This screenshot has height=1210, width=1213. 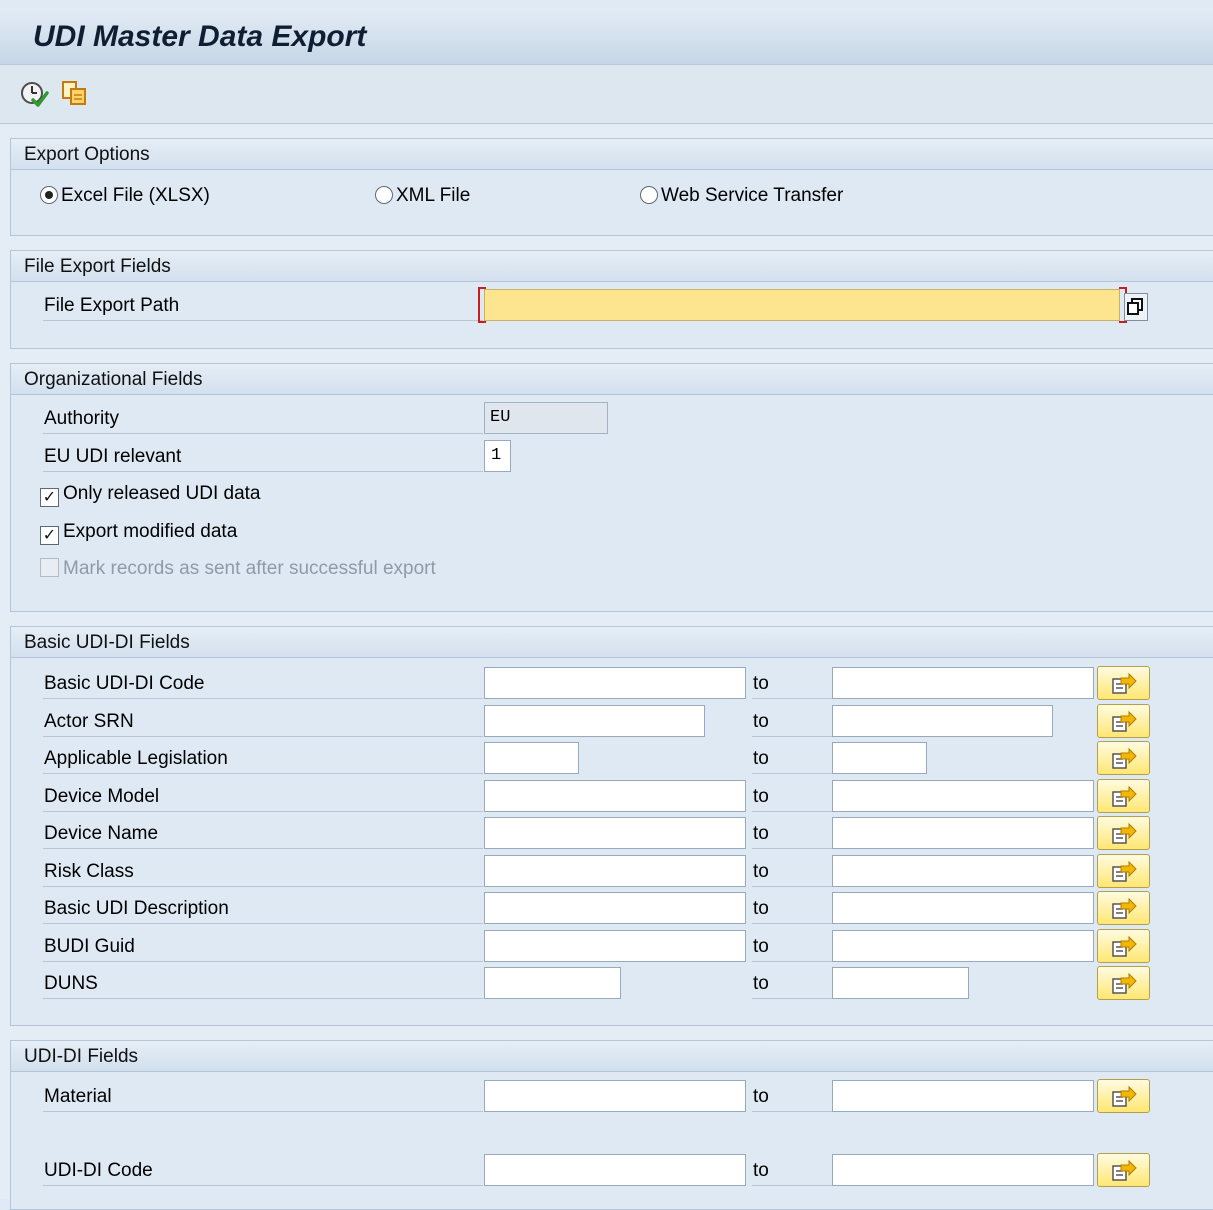 What do you see at coordinates (963, 683) in the screenshot?
I see `basic-udi-di-code-to-input` at bounding box center [963, 683].